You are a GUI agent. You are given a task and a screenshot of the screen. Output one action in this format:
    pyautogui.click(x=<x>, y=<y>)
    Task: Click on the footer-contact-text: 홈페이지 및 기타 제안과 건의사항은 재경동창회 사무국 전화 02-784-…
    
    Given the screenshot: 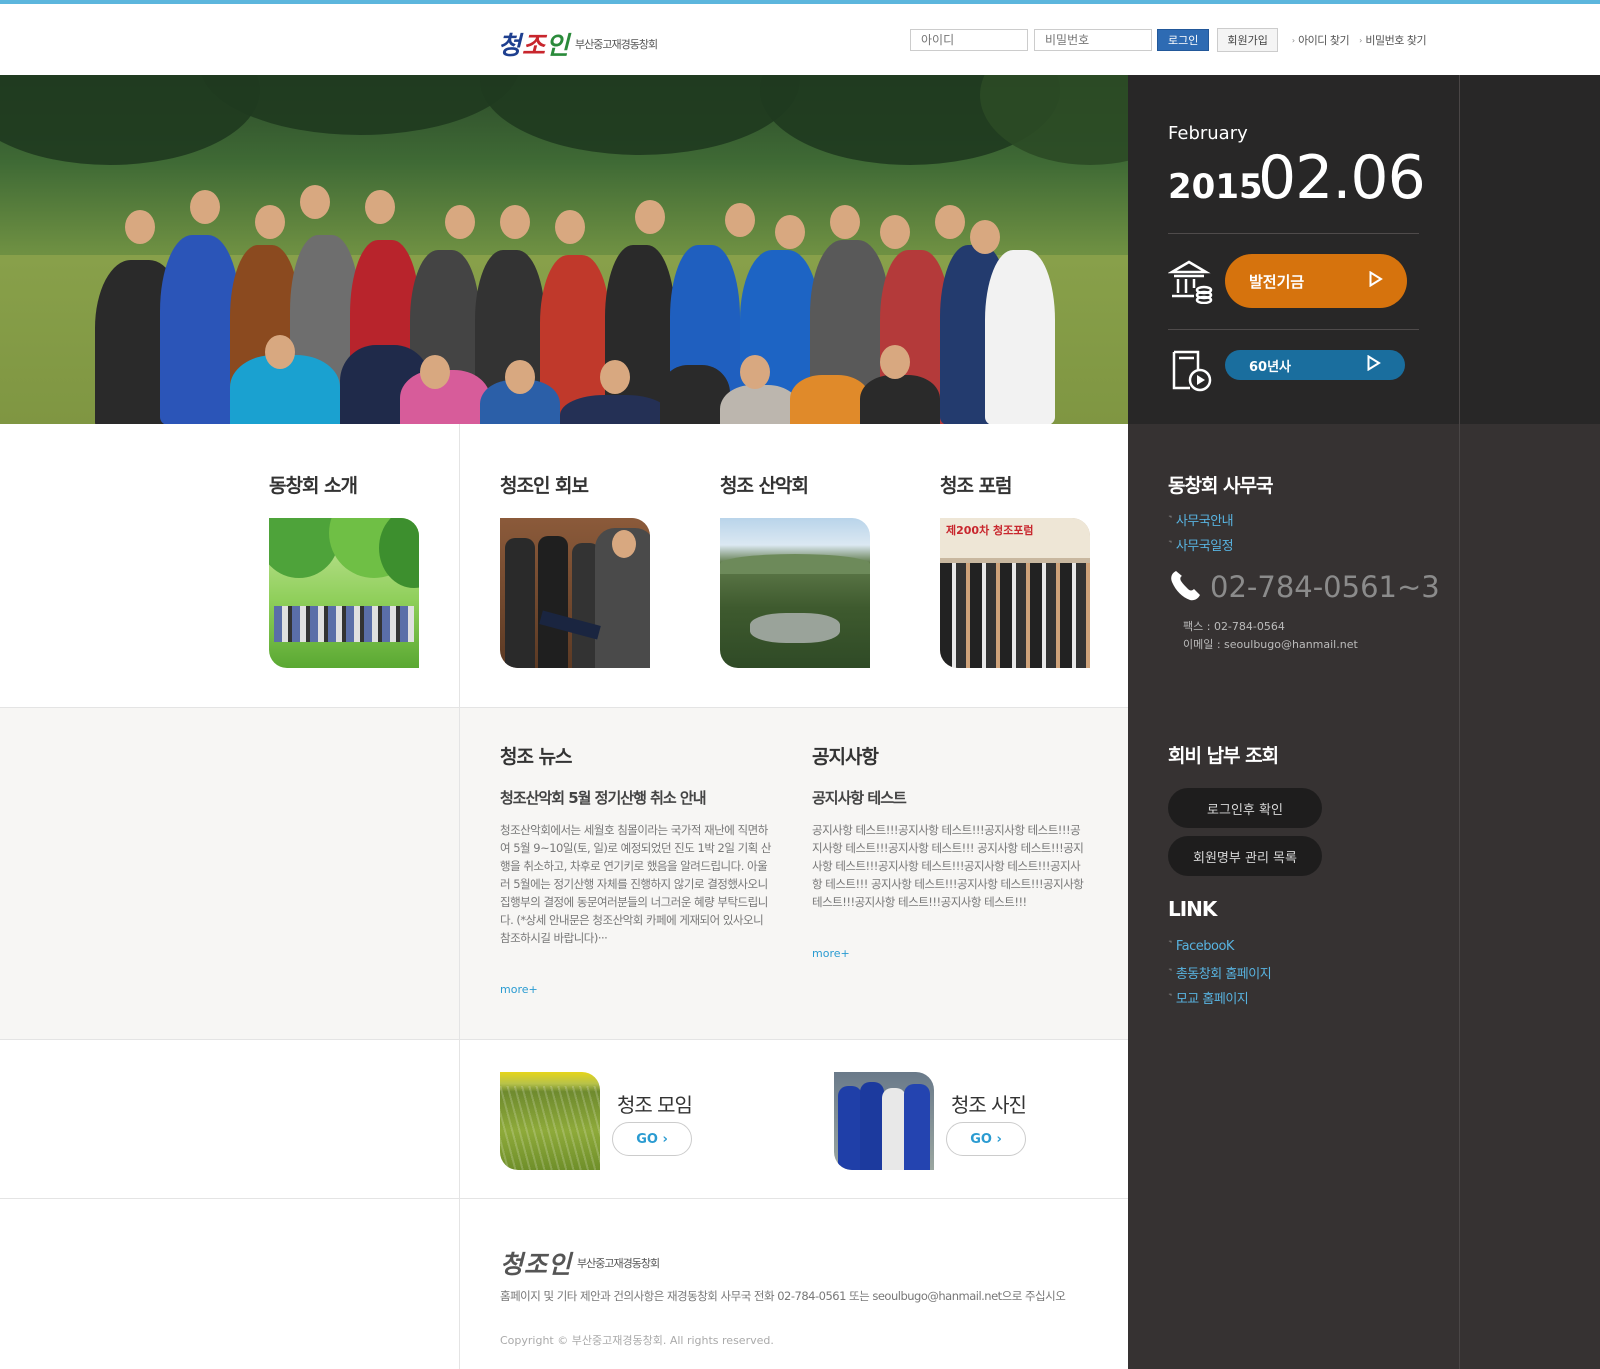 What is the action you would take?
    pyautogui.click(x=783, y=1296)
    